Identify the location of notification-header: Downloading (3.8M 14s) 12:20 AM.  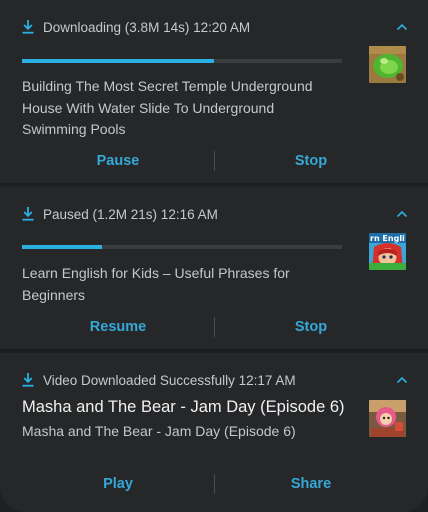
(136, 27).